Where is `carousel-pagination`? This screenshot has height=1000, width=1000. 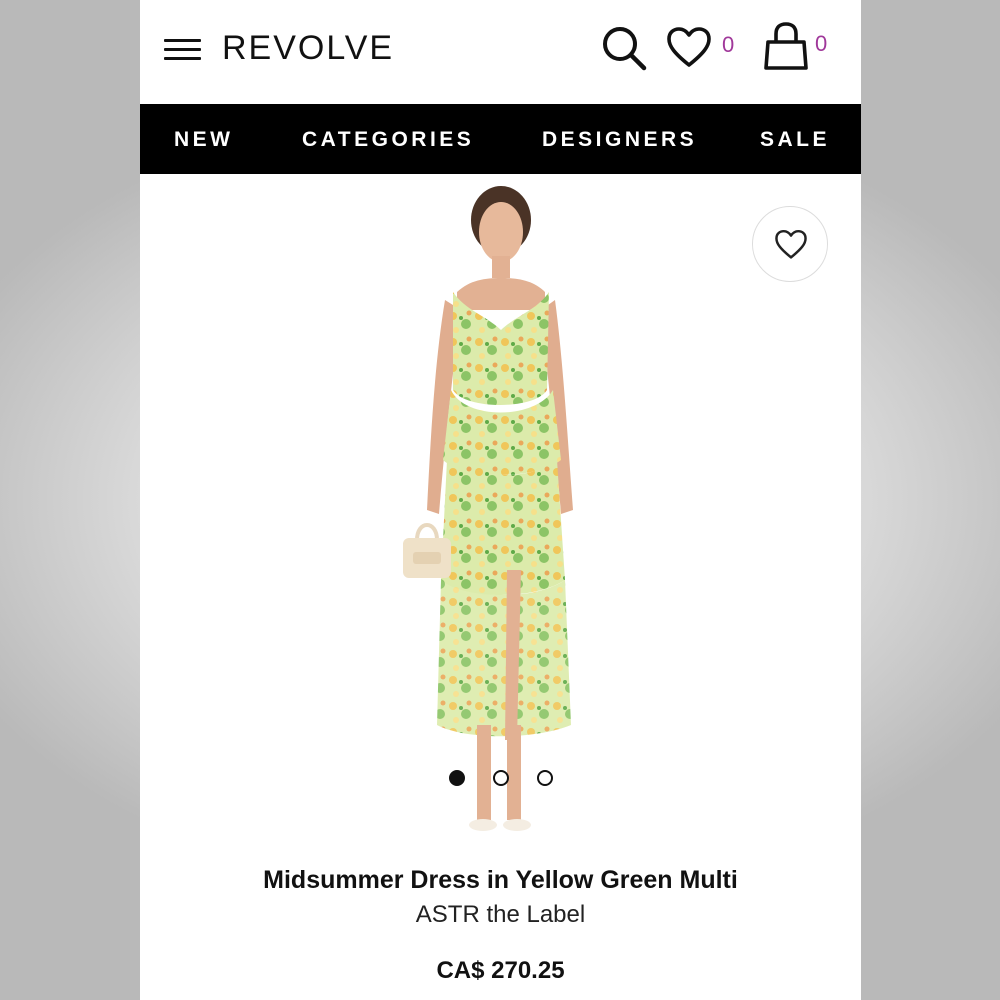
carousel-pagination is located at coordinates (500, 780).